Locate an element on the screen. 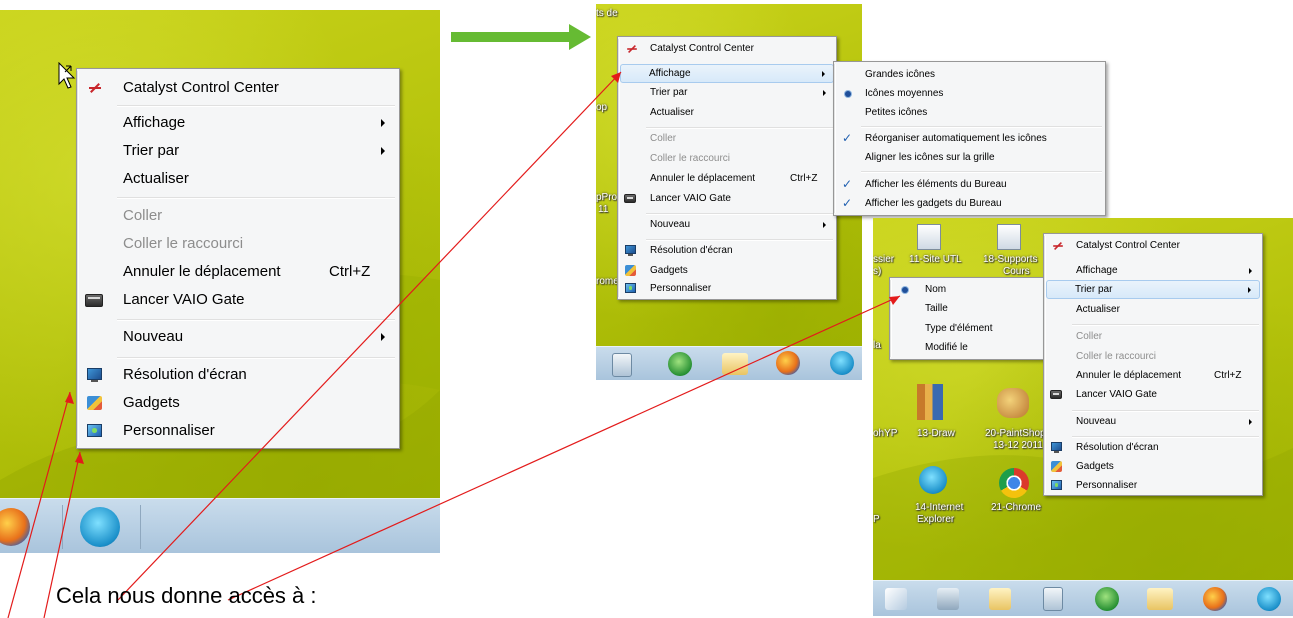  menu-label: Actualiser is located at coordinates (156, 178).